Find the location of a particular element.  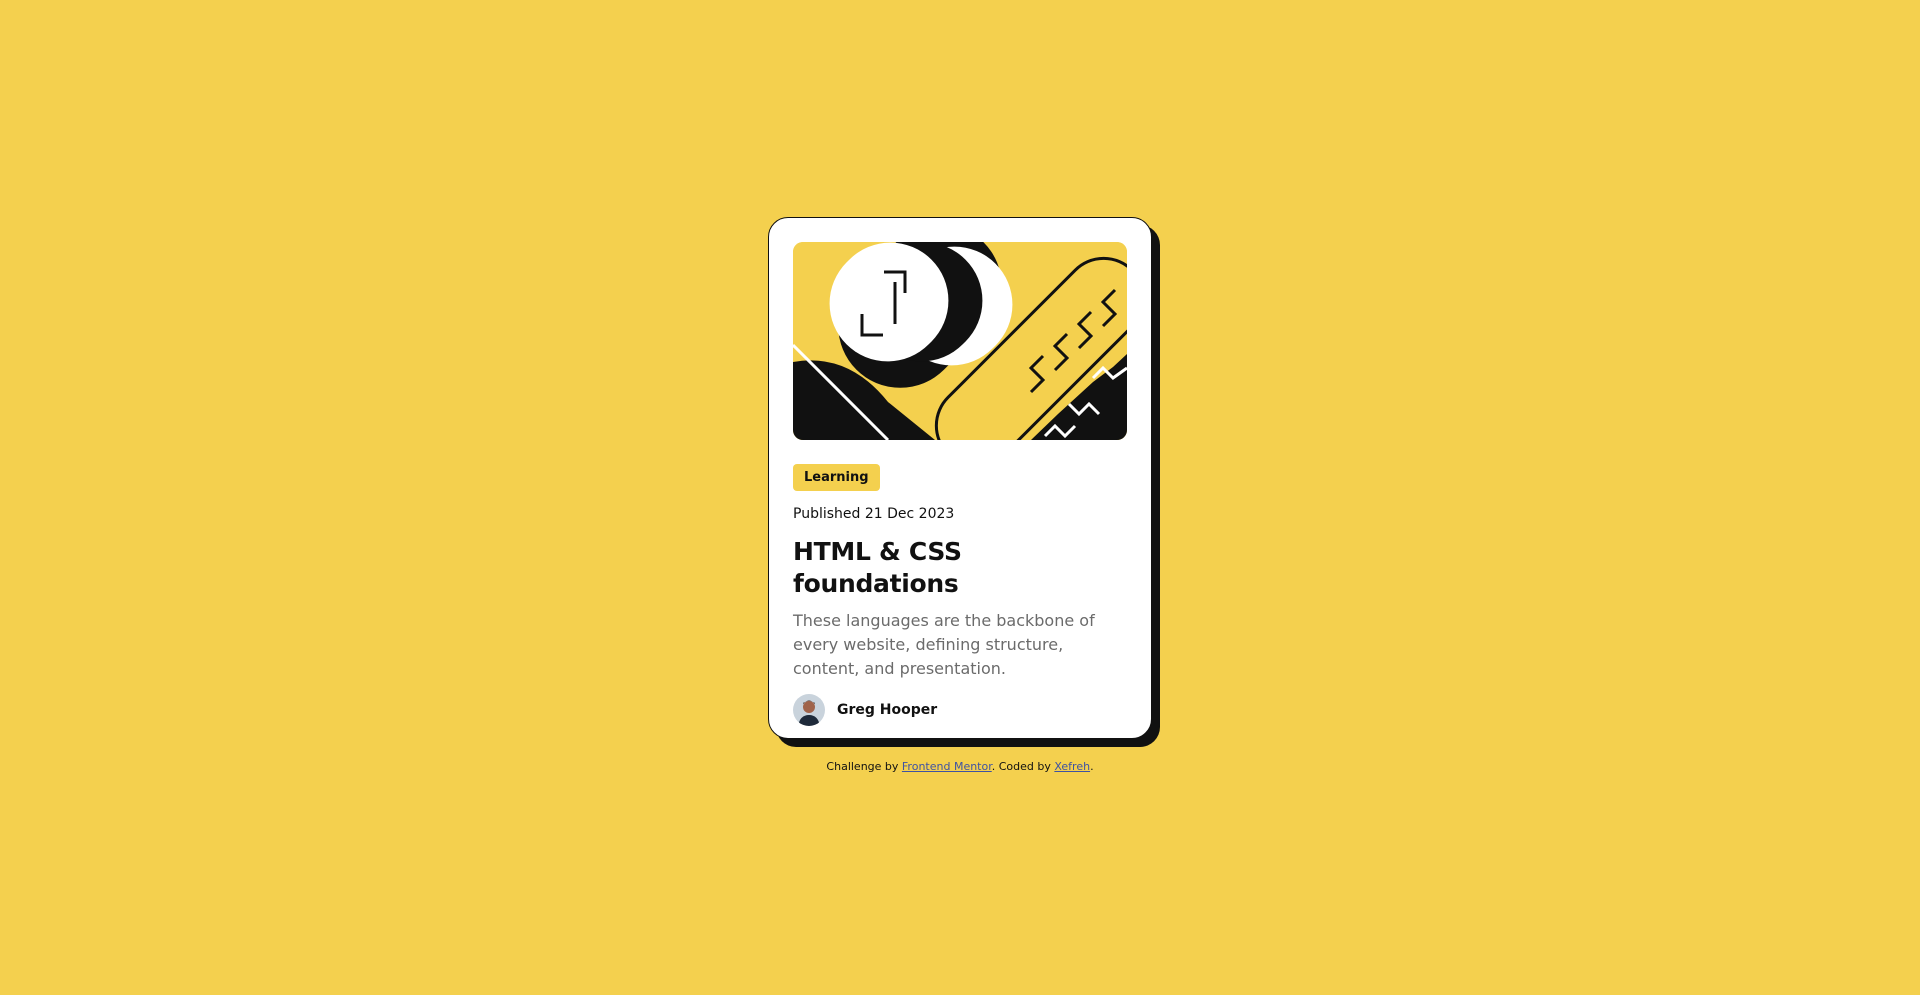

category-tag: Learning is located at coordinates (836, 477).